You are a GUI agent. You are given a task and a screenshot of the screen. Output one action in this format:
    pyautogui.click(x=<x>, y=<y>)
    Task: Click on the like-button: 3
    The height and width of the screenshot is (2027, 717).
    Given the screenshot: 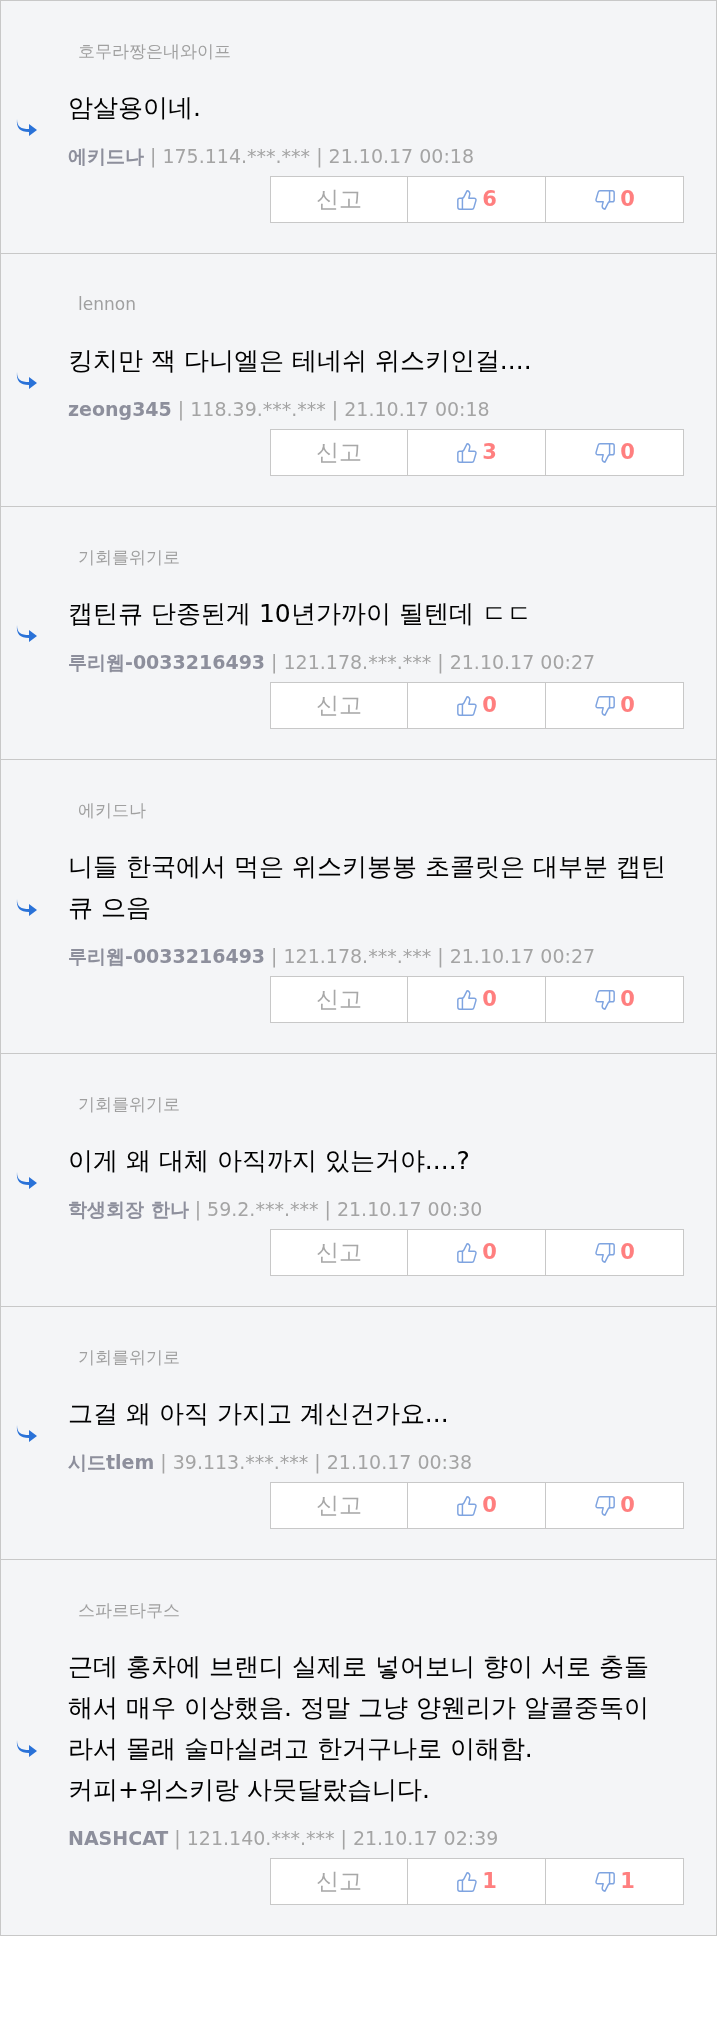 What is the action you would take?
    pyautogui.click(x=477, y=452)
    